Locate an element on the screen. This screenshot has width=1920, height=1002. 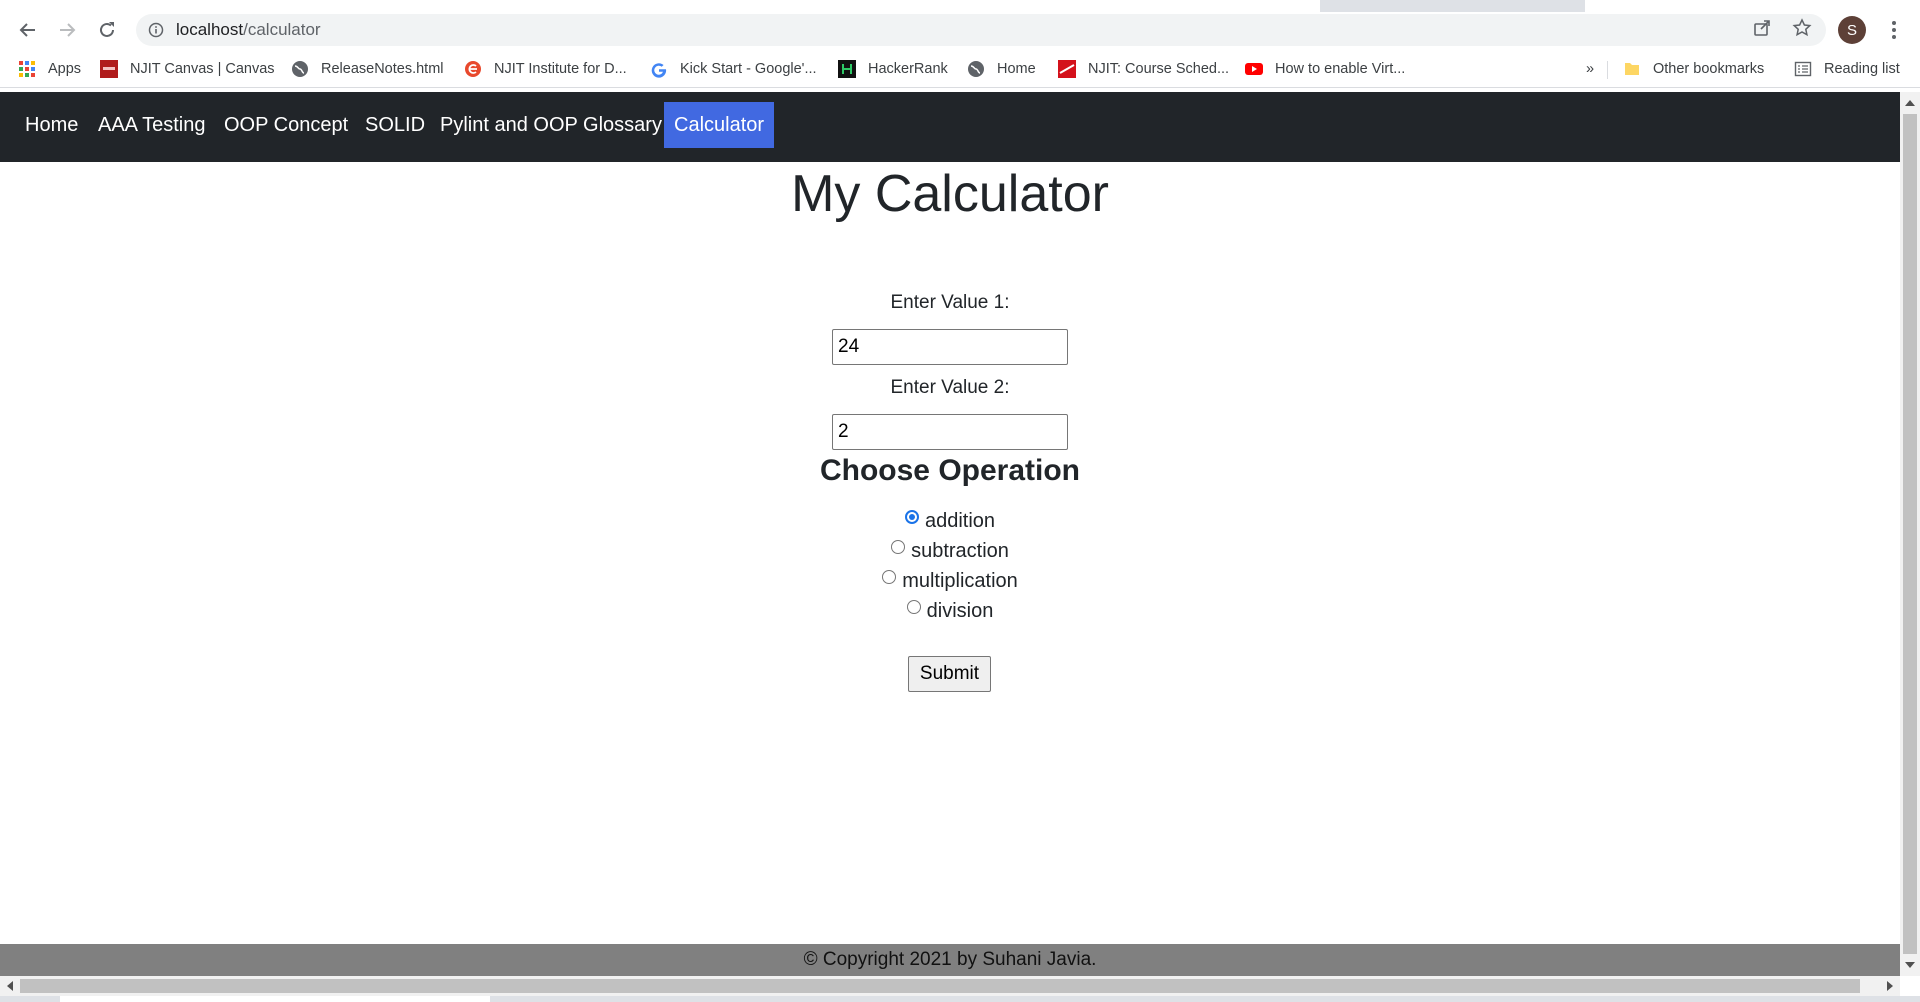
horizontal-scroll-thumb is located at coordinates (940, 986).